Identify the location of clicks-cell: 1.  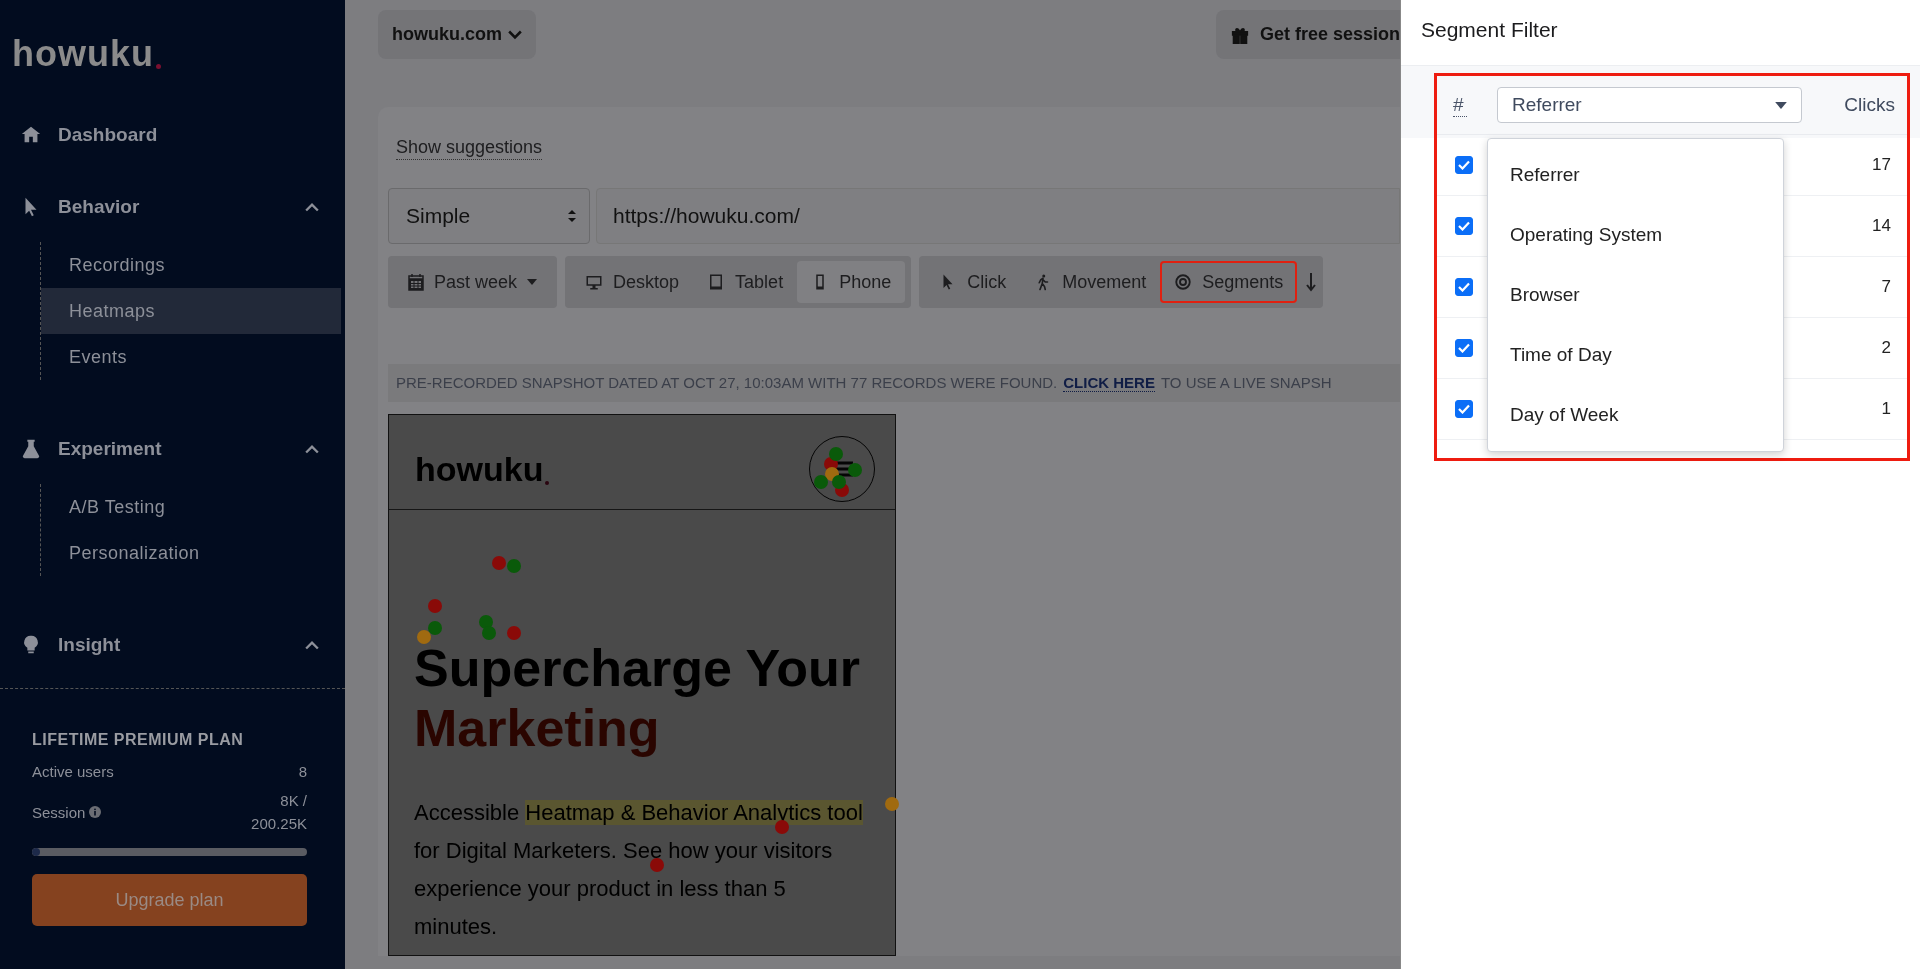
(1886, 409).